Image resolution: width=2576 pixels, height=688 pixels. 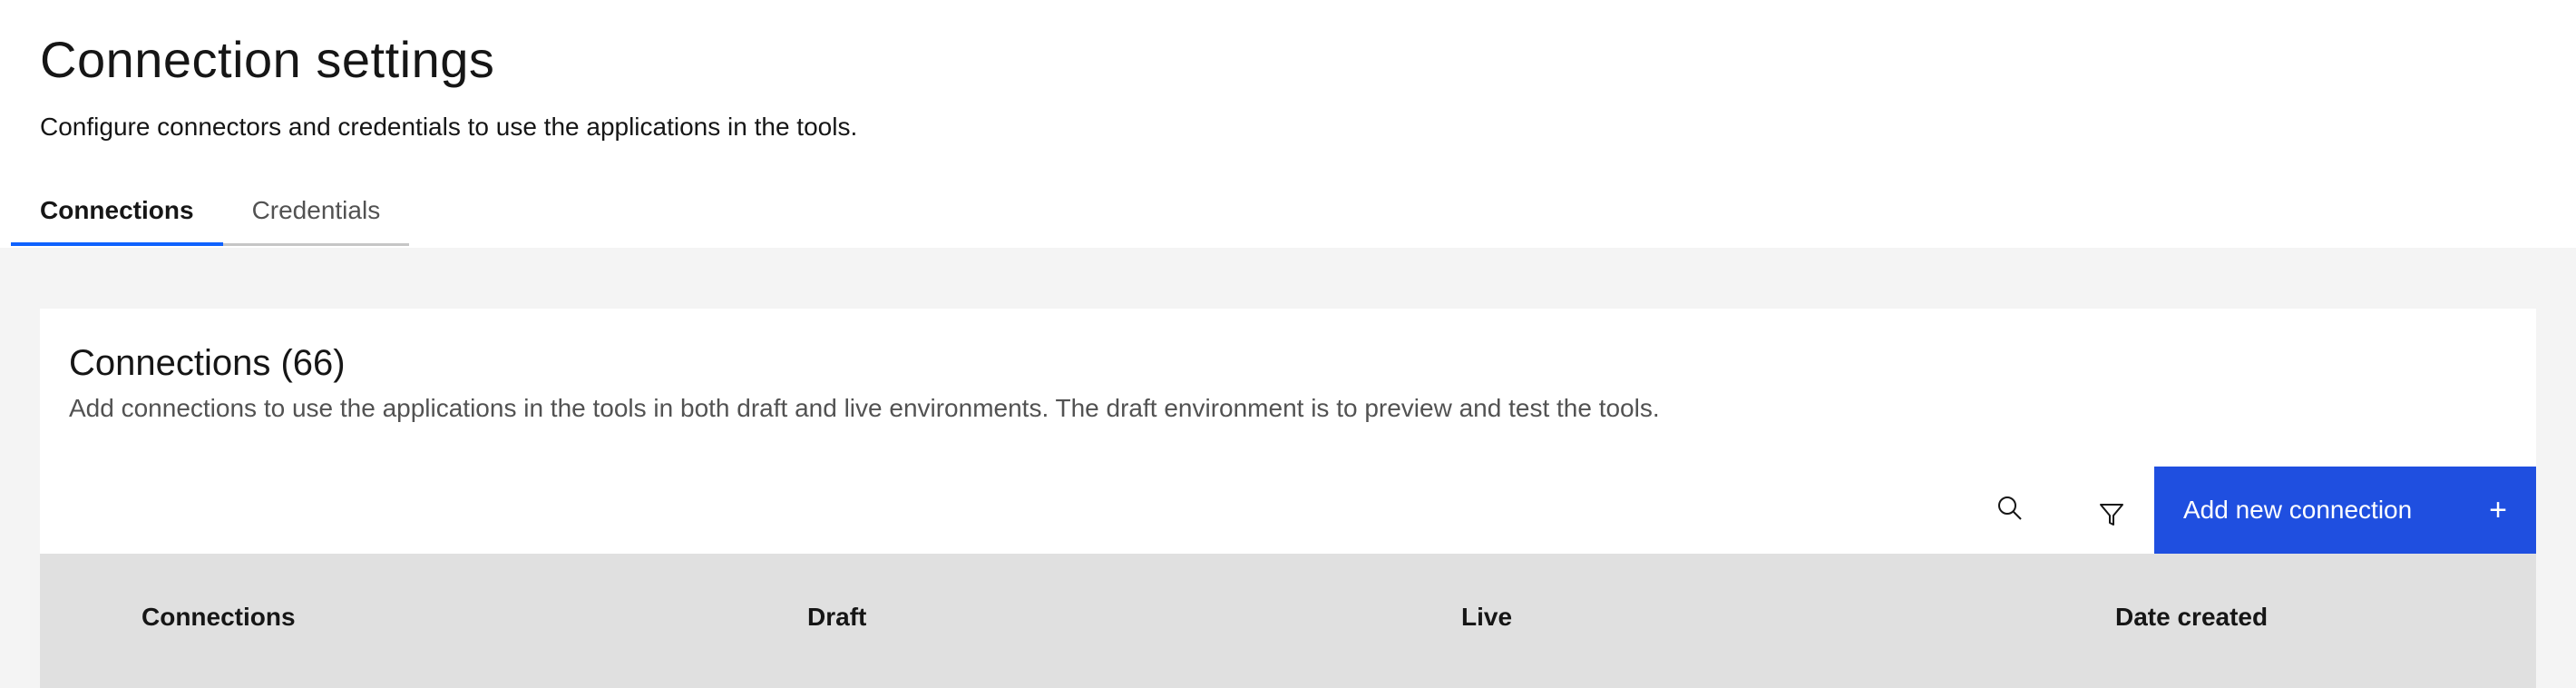 I want to click on tab-credentials: Credentials, so click(x=316, y=216).